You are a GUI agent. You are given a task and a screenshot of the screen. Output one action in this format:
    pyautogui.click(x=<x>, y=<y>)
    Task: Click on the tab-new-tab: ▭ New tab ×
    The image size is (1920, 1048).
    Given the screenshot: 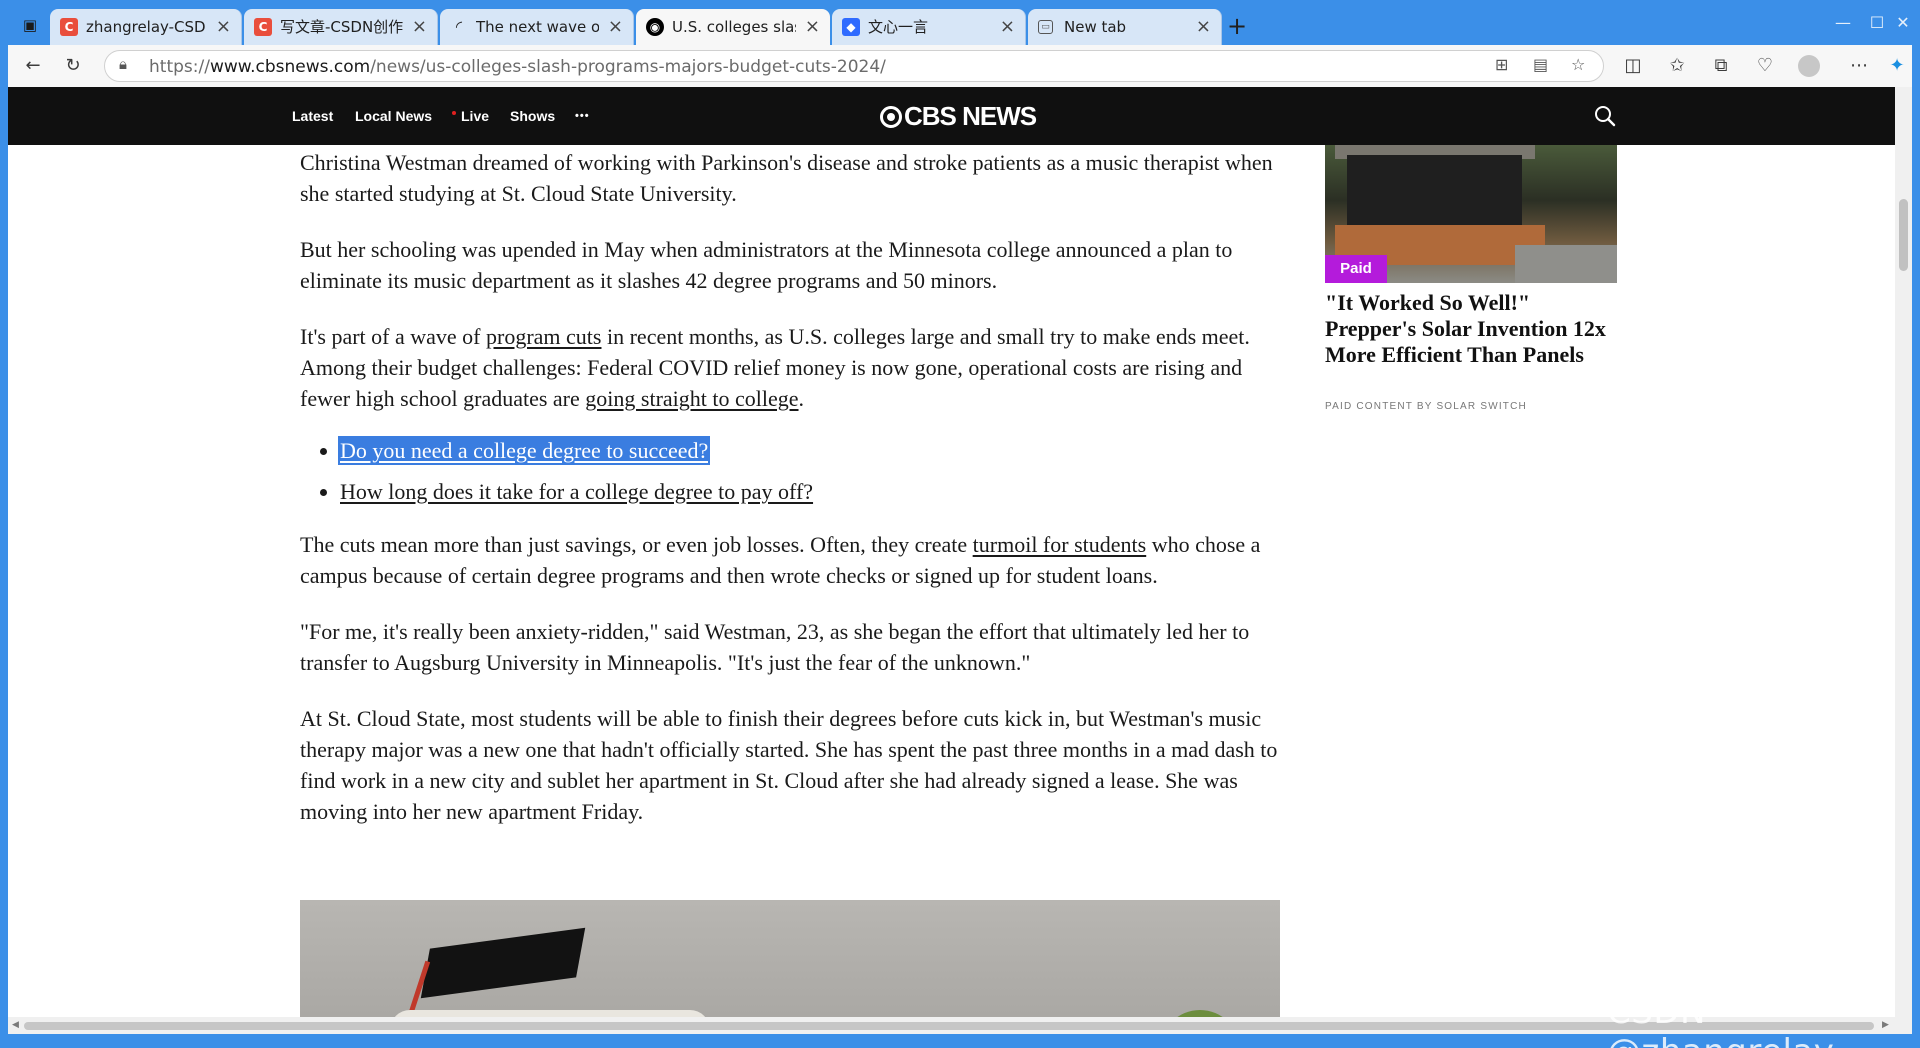 What is the action you would take?
    pyautogui.click(x=1125, y=27)
    